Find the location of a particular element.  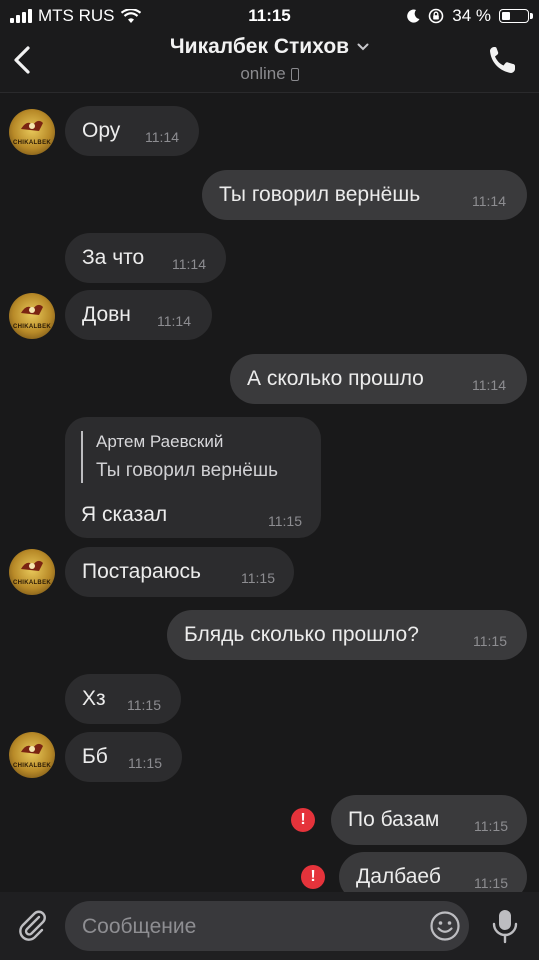

message-text: Постараюсь is located at coordinates (141, 571).